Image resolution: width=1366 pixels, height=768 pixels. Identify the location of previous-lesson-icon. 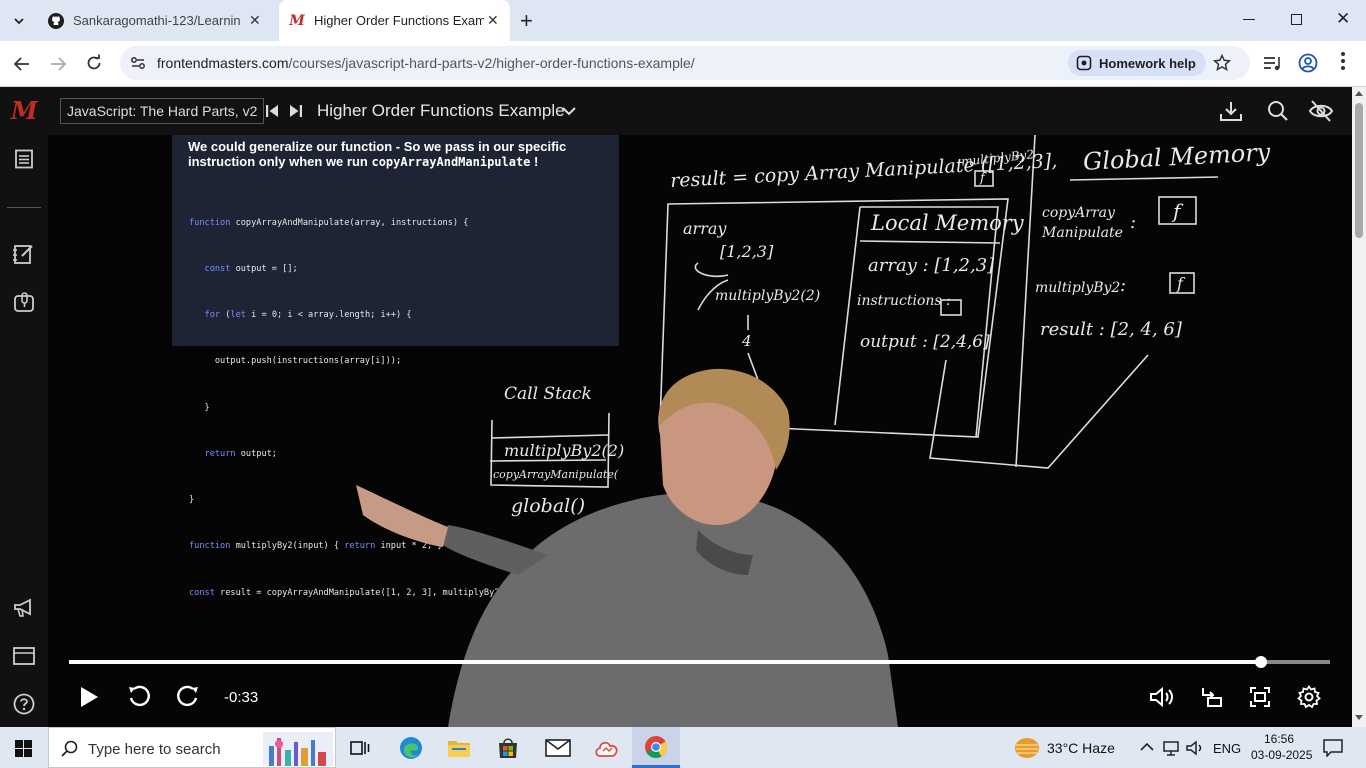
(272, 111).